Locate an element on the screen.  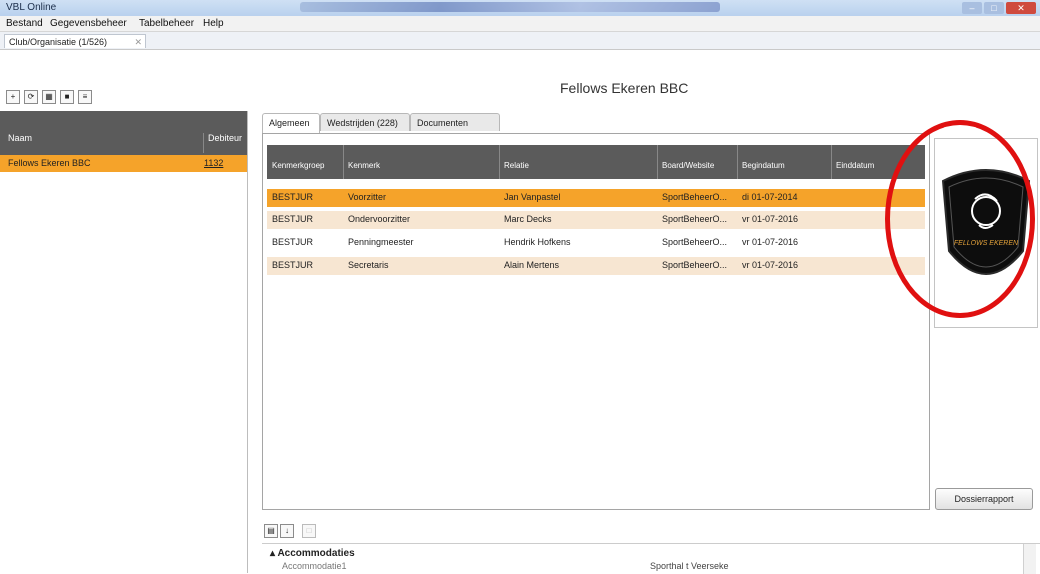
table-cell: Penningmeester is located at coordinates (381, 242).